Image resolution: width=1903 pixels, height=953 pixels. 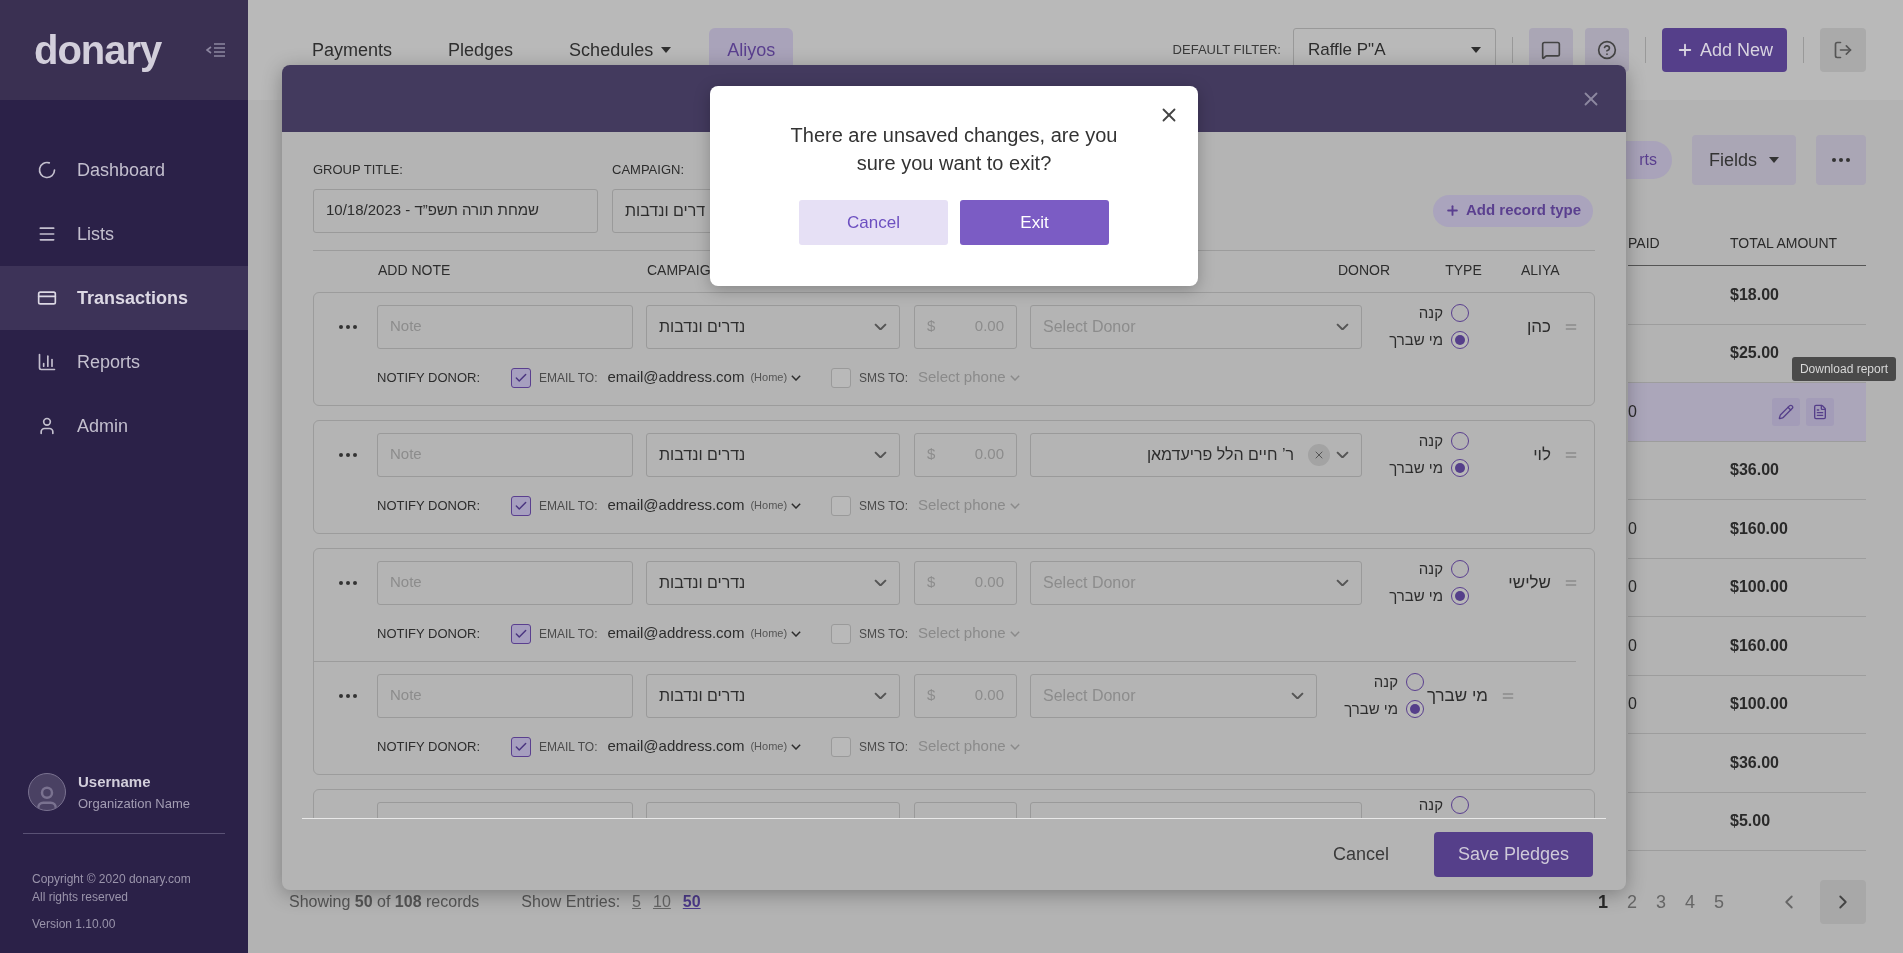 What do you see at coordinates (1319, 454) in the screenshot?
I see `clear-icon` at bounding box center [1319, 454].